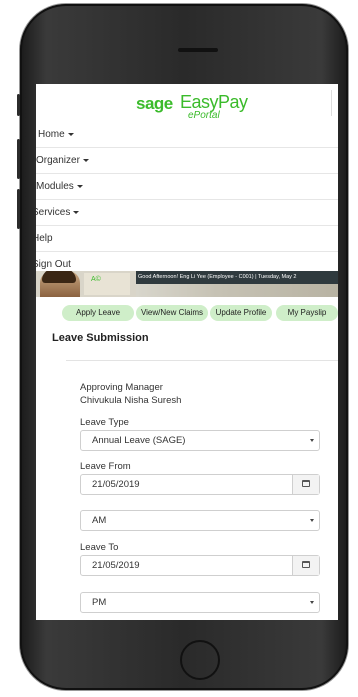  I want to click on volume-up-button, so click(18, 159).